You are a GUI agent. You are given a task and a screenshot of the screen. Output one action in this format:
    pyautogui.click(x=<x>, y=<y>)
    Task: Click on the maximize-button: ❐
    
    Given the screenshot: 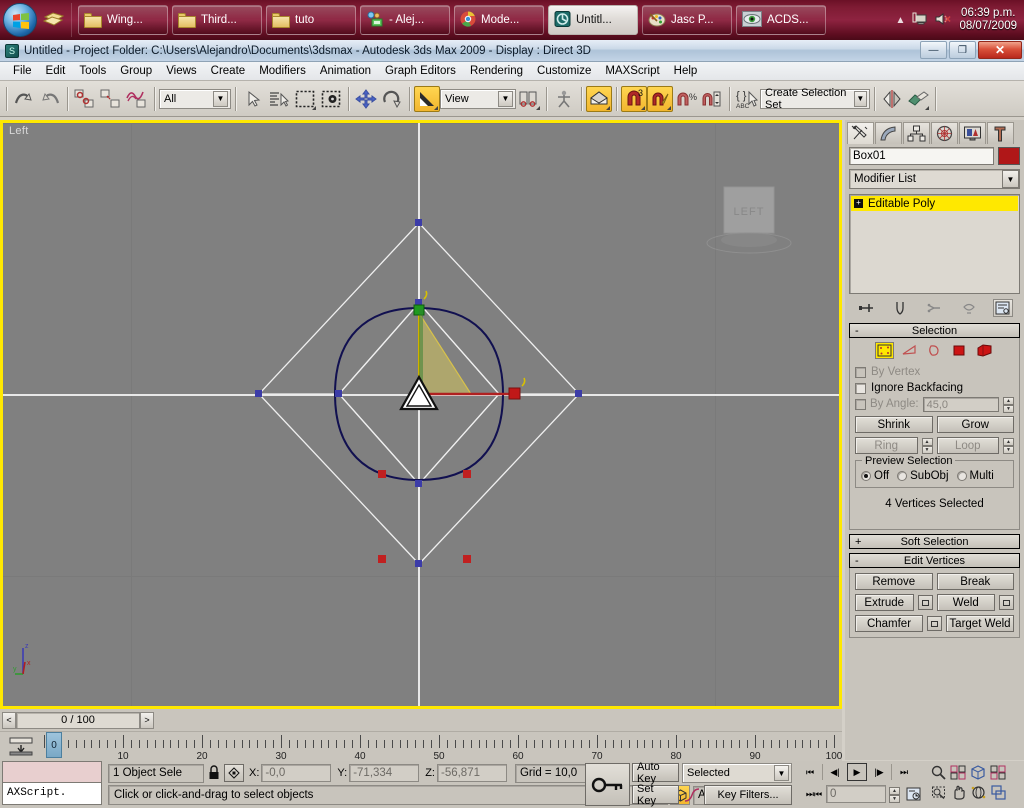 What is the action you would take?
    pyautogui.click(x=962, y=50)
    